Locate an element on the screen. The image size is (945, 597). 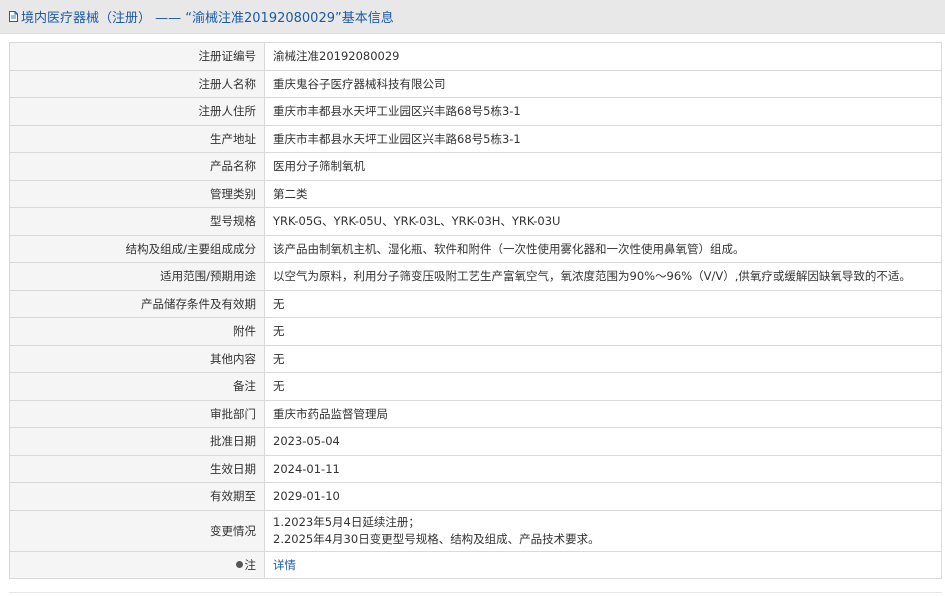
table-row: 产品名称 医用分子筛制氧机 is located at coordinates (475, 166).